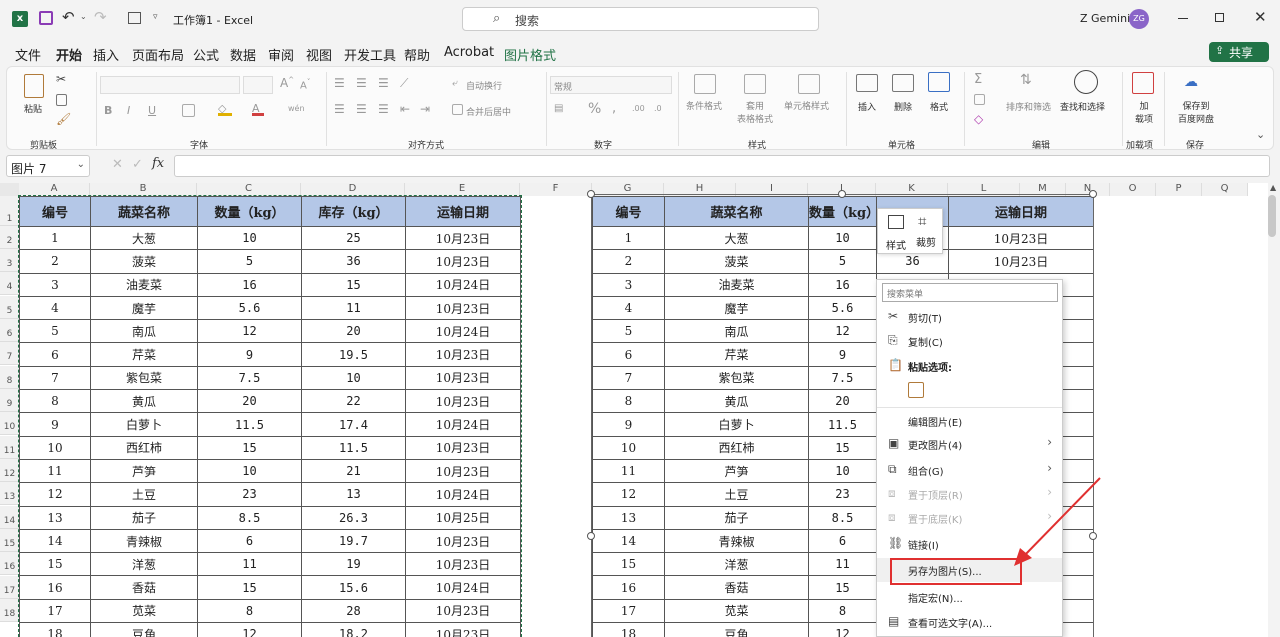 Image resolution: width=1280 pixels, height=637 pixels. I want to click on customize-qat-icon: ▿, so click(155, 17).